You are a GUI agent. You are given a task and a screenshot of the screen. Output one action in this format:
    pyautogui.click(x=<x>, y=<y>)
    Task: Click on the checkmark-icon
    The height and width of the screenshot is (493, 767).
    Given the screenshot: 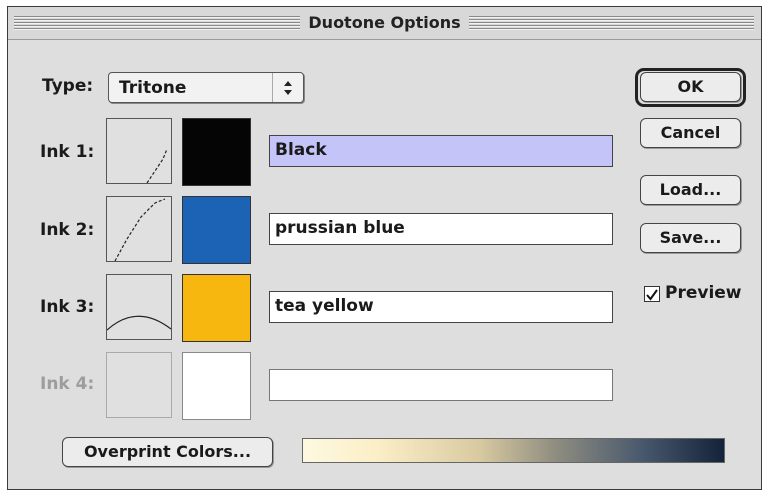 What is the action you would take?
    pyautogui.click(x=652, y=295)
    